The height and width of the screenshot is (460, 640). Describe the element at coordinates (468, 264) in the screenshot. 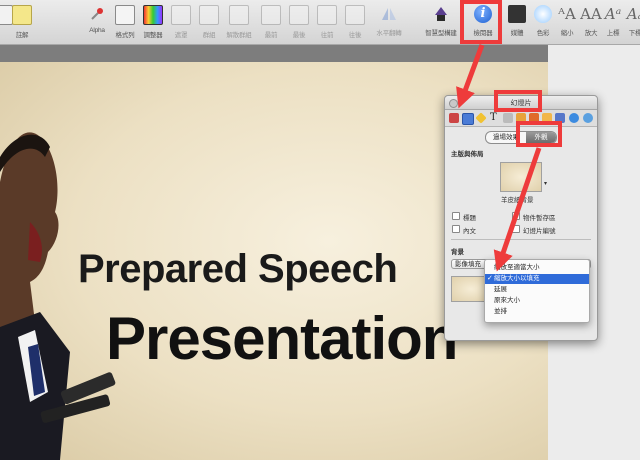

I see `fill-type-value: 影像填充` at that location.